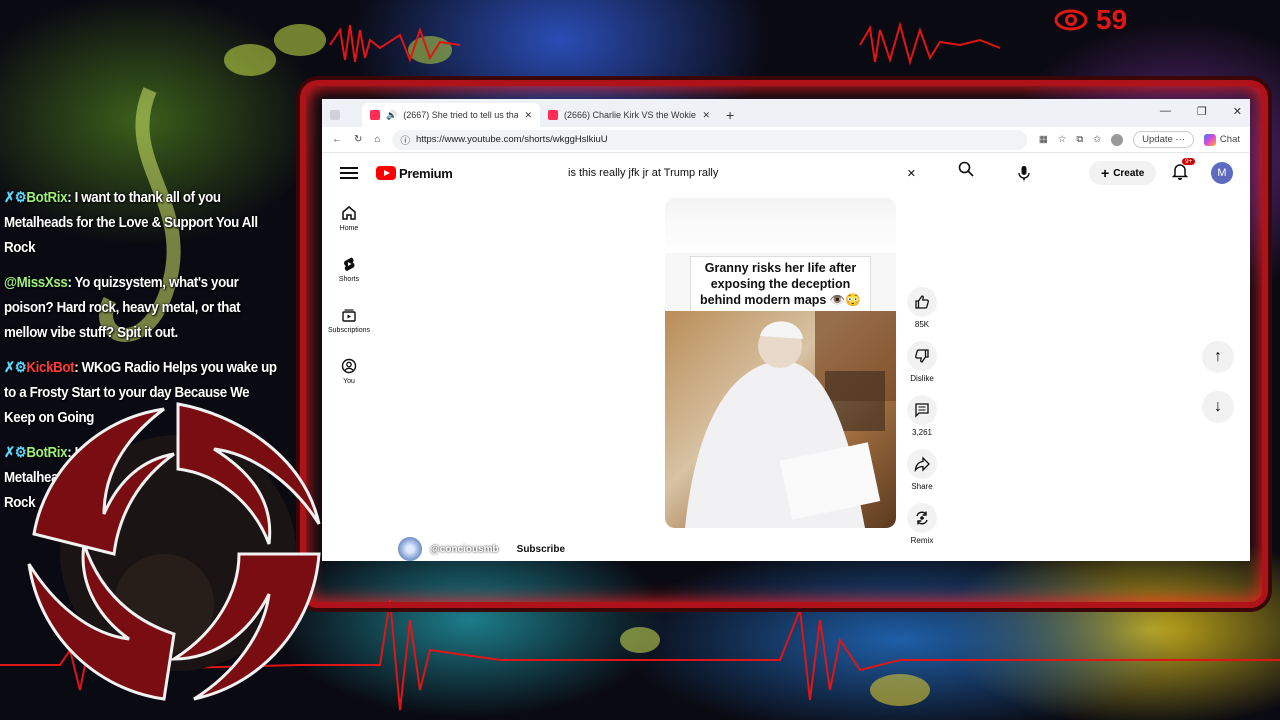 The width and height of the screenshot is (1280, 720). What do you see at coordinates (733, 115) in the screenshot?
I see `new-tab-icon: +` at bounding box center [733, 115].